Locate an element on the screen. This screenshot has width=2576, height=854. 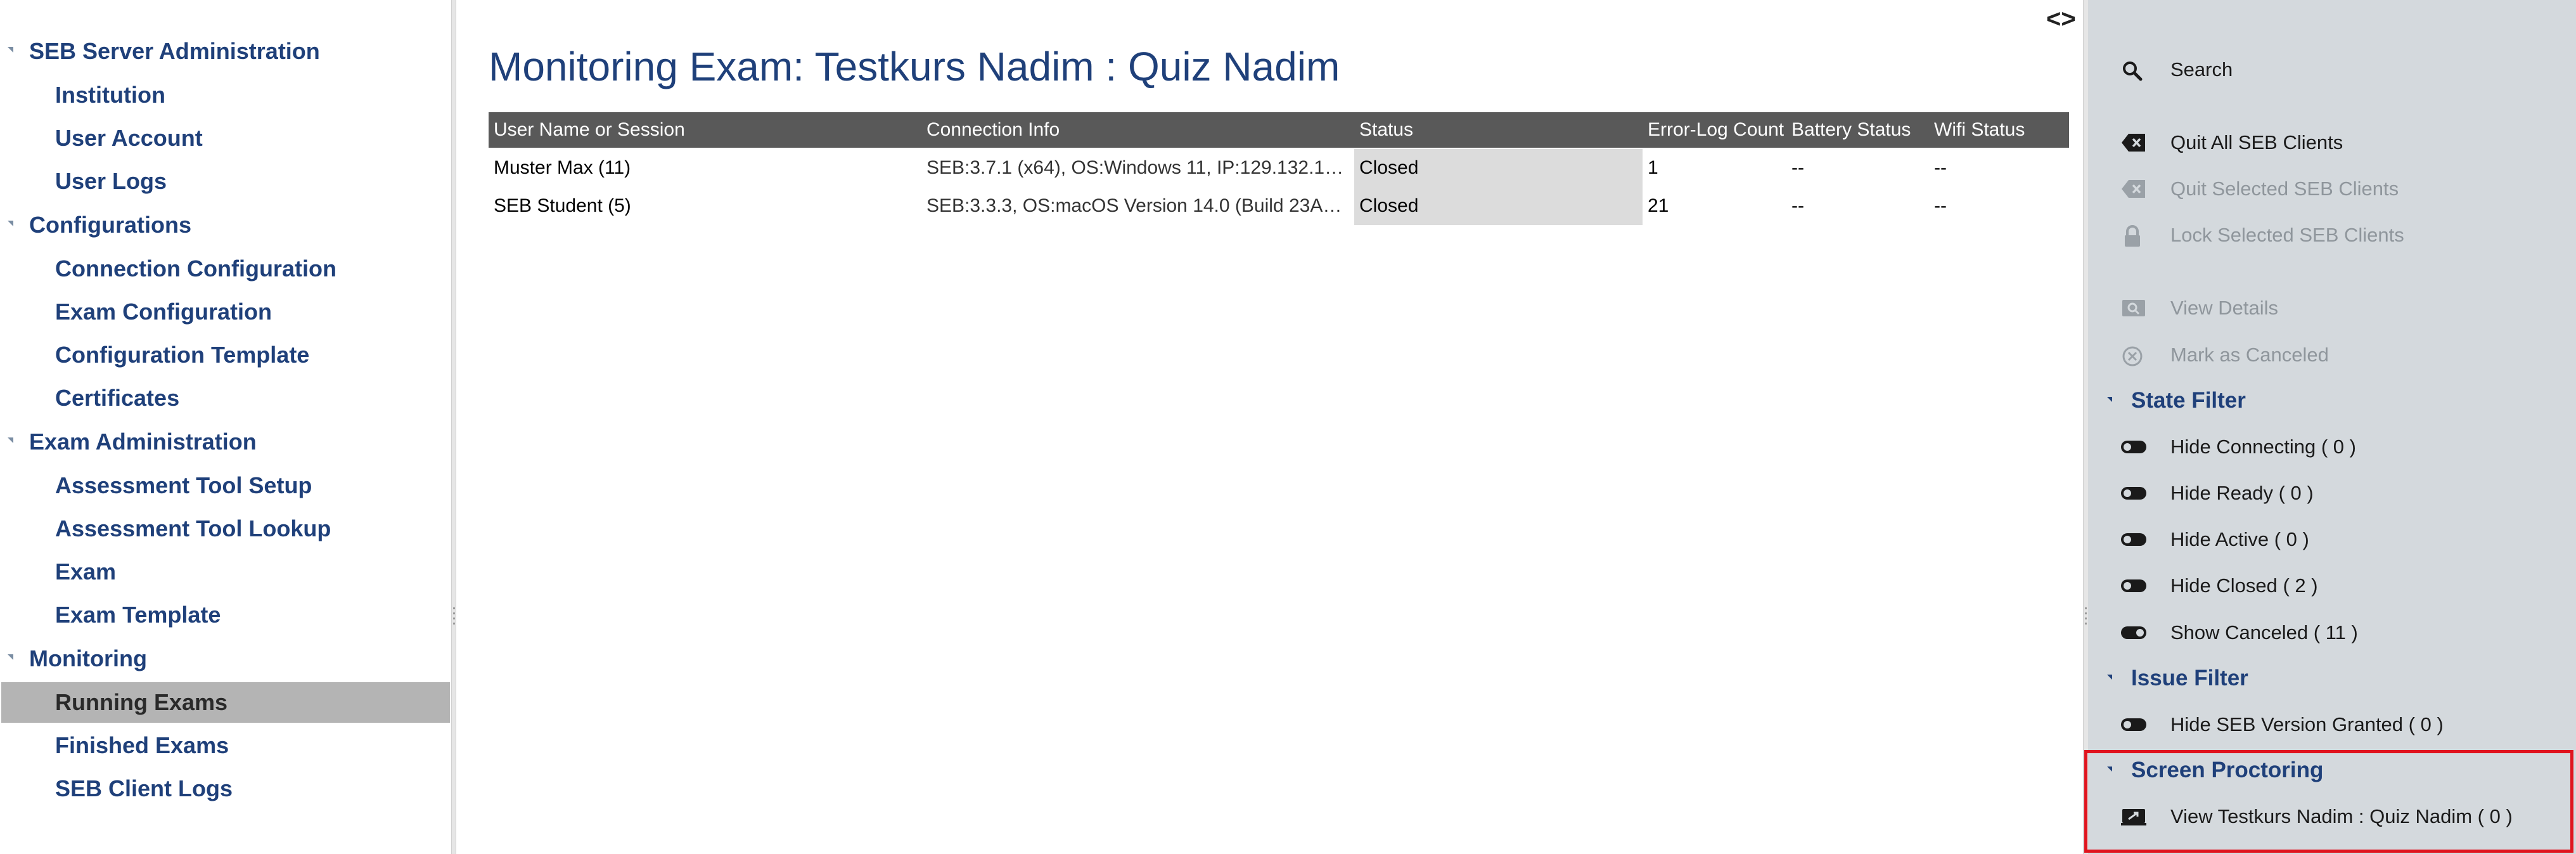
nav-item-configuration-template: Configuration Template is located at coordinates (225, 355).